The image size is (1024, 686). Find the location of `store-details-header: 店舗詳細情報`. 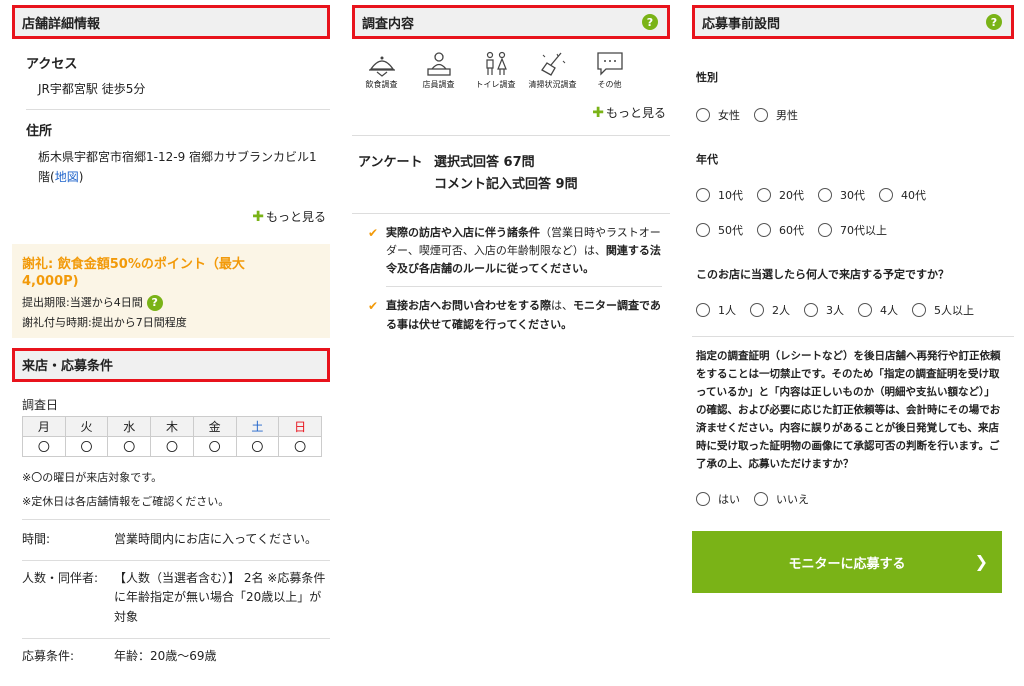

store-details-header: 店舗詳細情報 is located at coordinates (171, 22).